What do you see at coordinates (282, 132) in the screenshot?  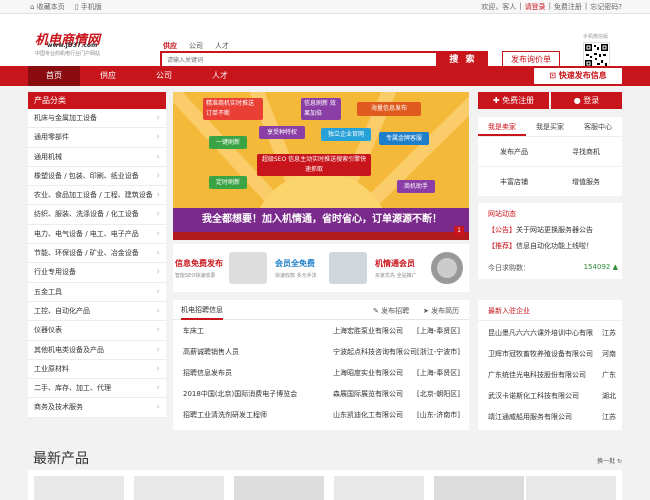 I see `banner-card: 享受种特权` at bounding box center [282, 132].